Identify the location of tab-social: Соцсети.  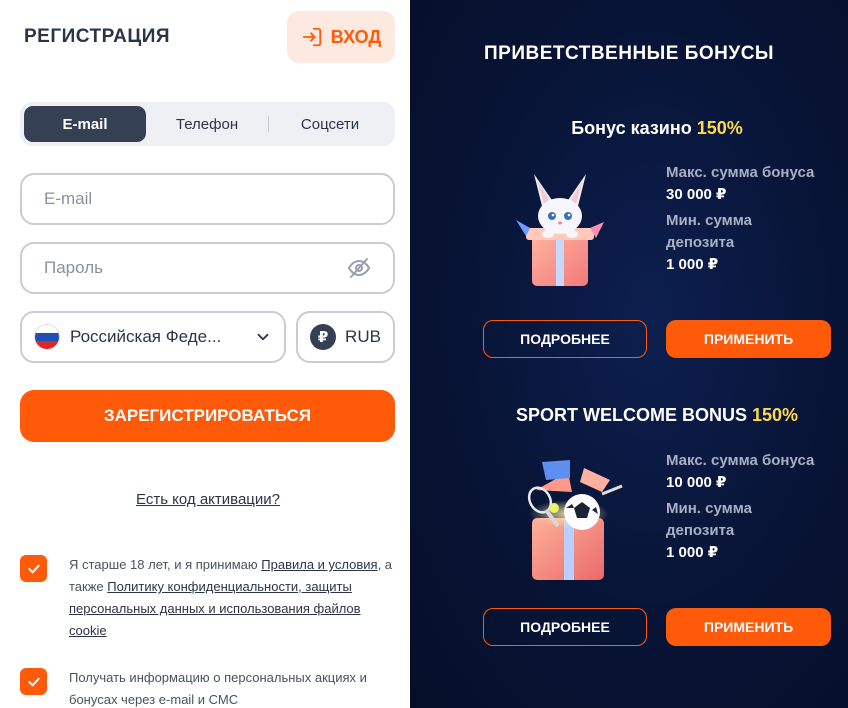
(330, 124).